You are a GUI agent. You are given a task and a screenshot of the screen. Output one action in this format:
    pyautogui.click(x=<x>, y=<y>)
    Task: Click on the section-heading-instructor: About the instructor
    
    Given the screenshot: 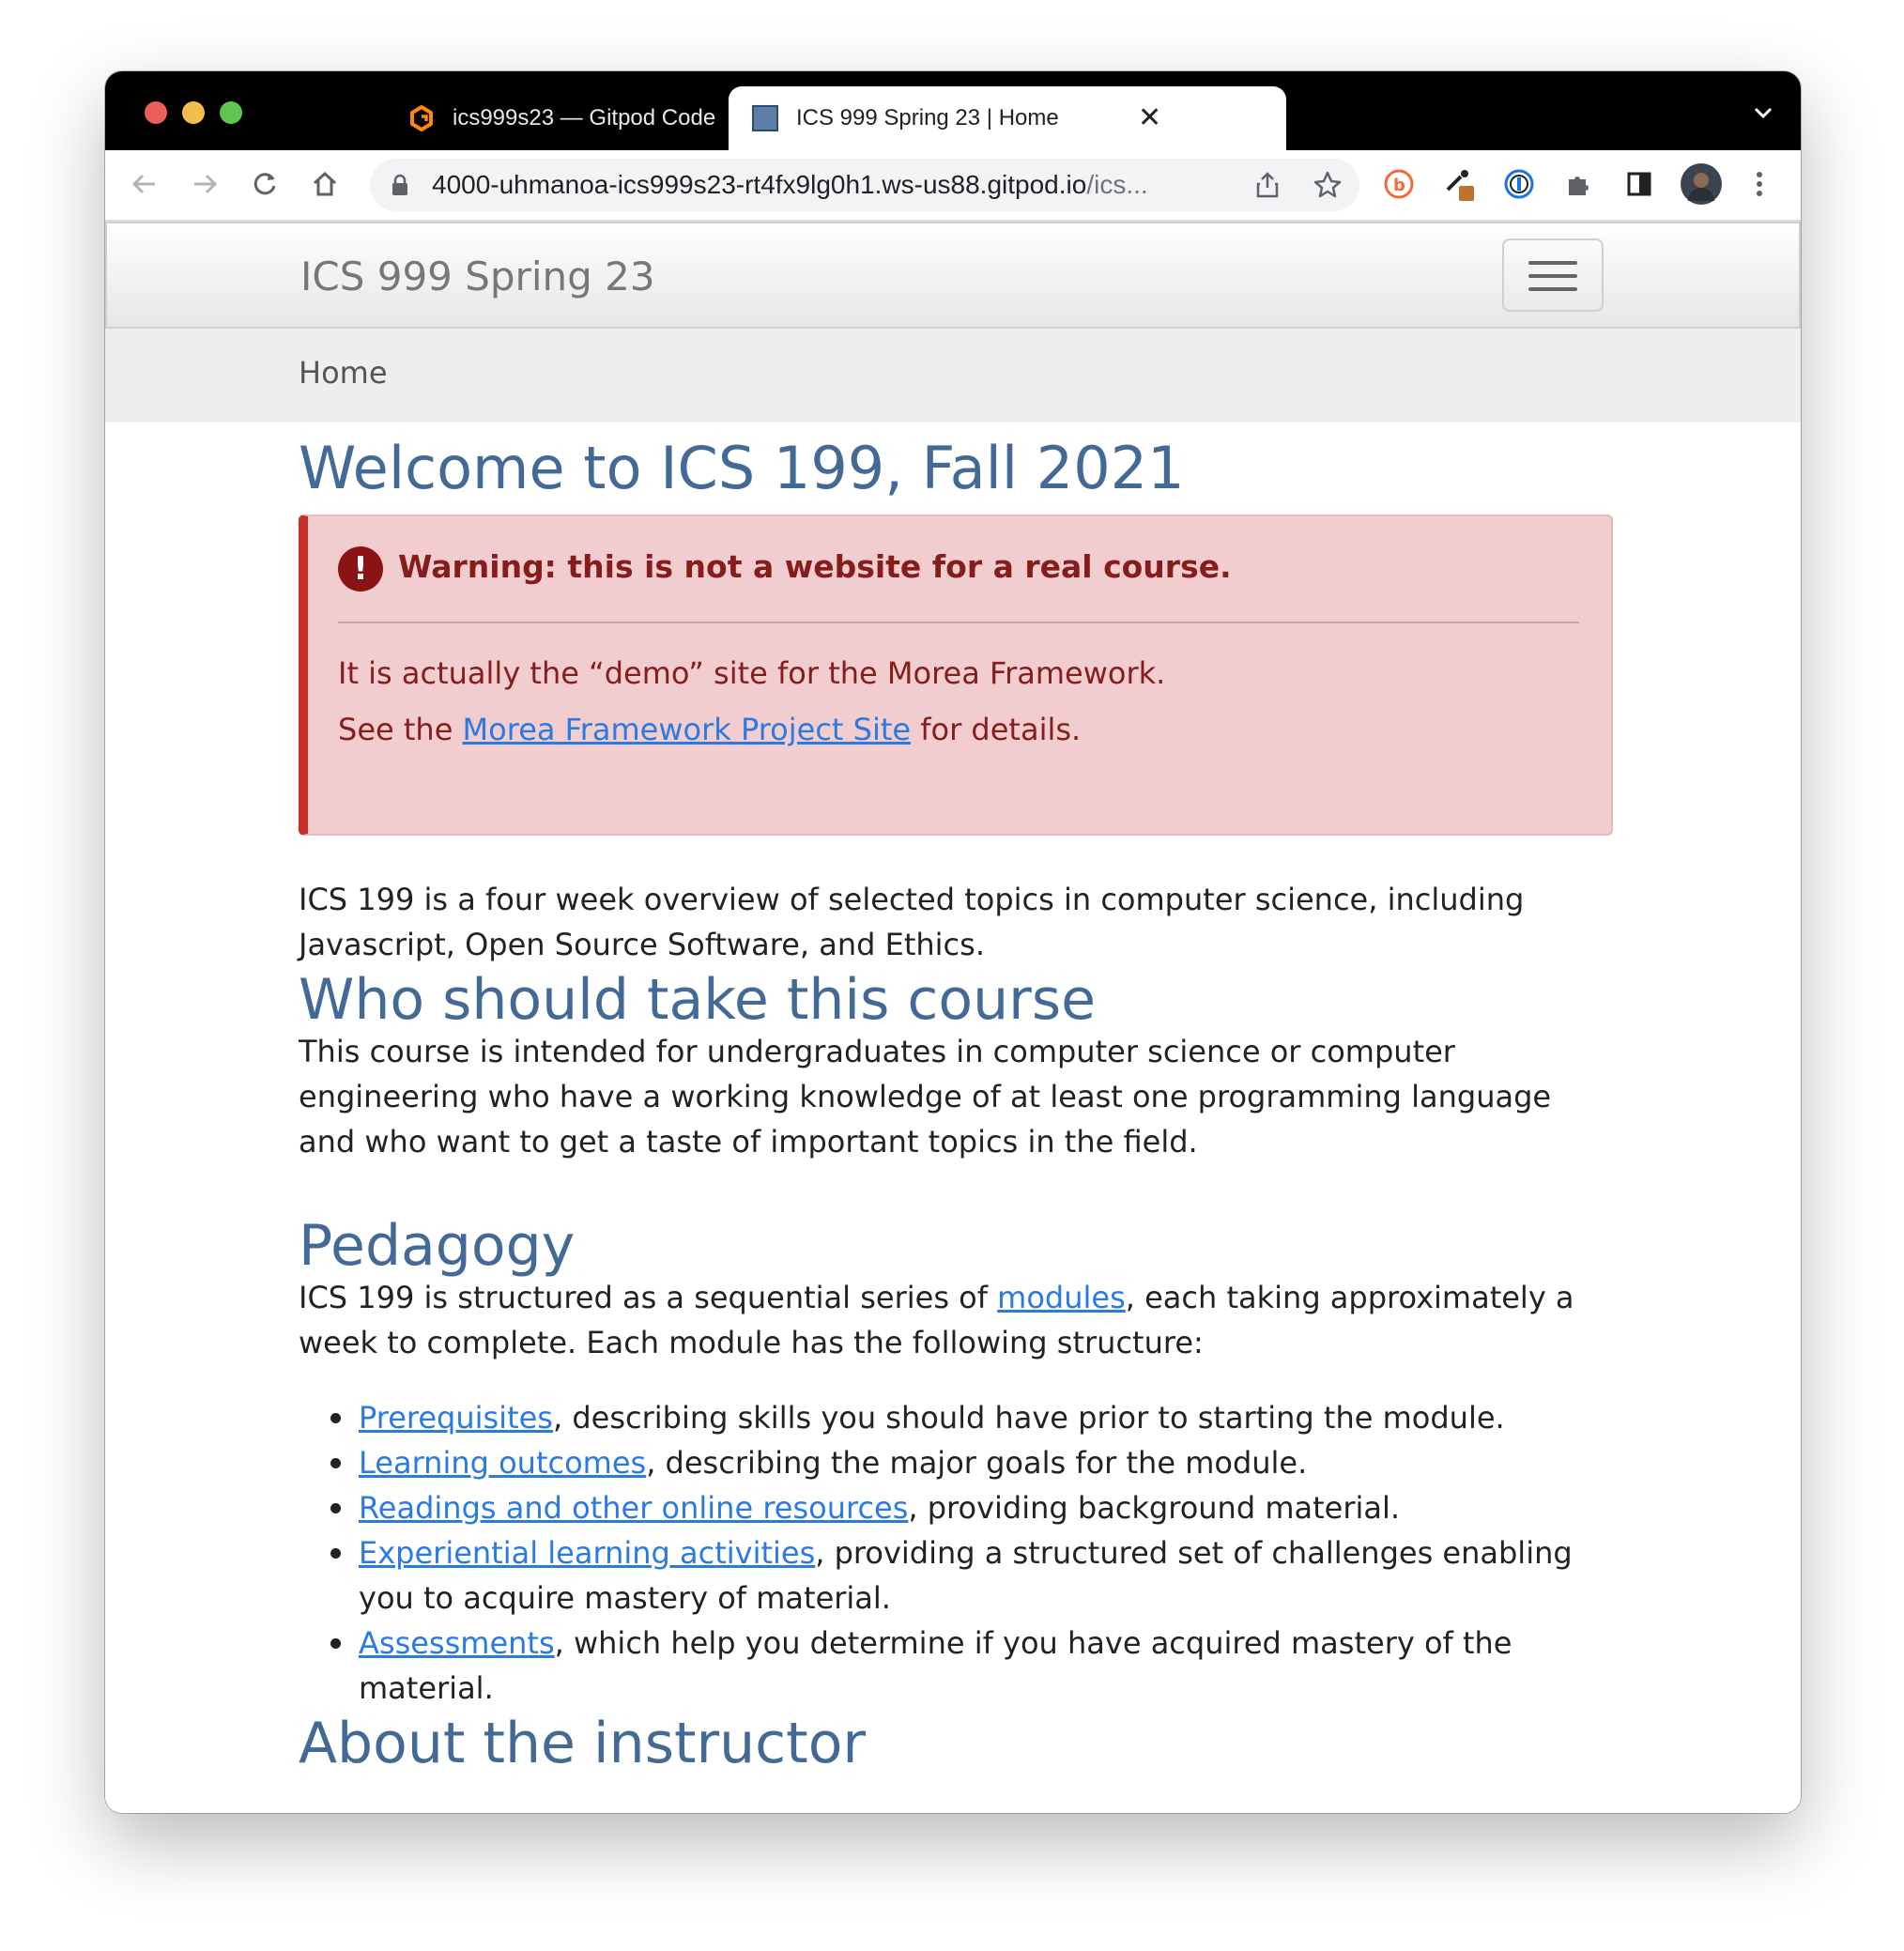 What is the action you would take?
    pyautogui.click(x=583, y=1743)
    